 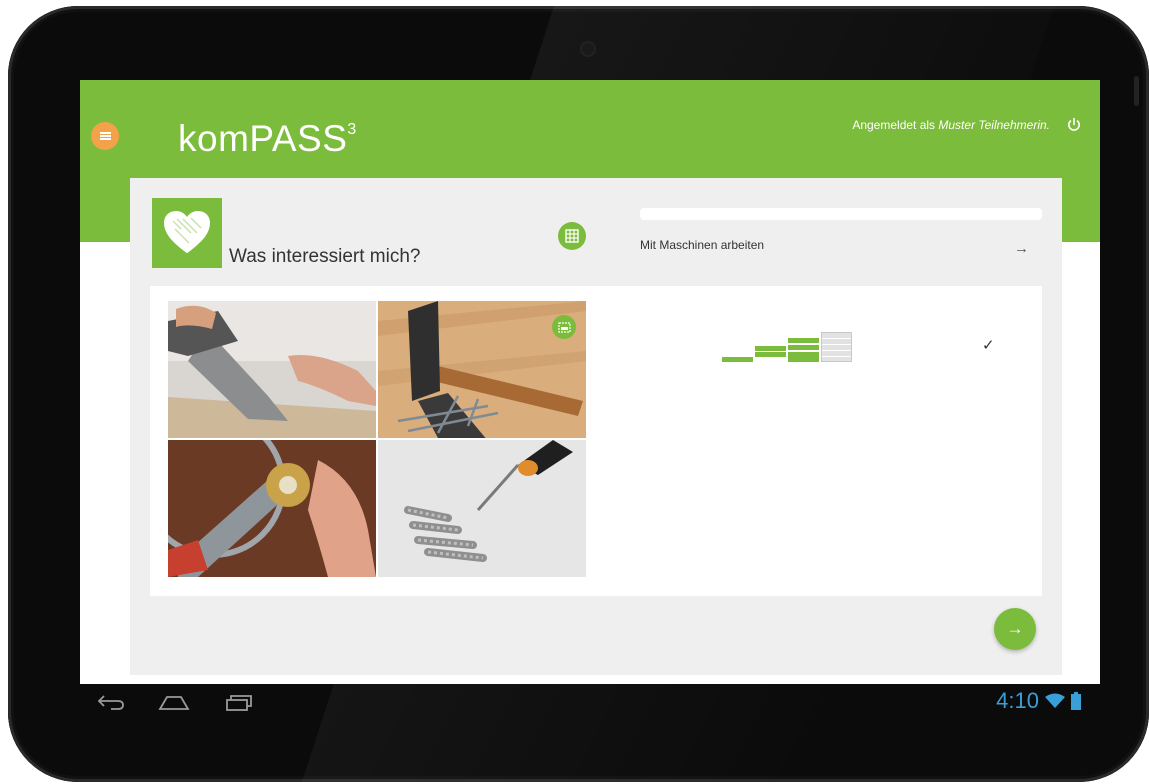 What do you see at coordinates (564, 327) in the screenshot?
I see `image-icon` at bounding box center [564, 327].